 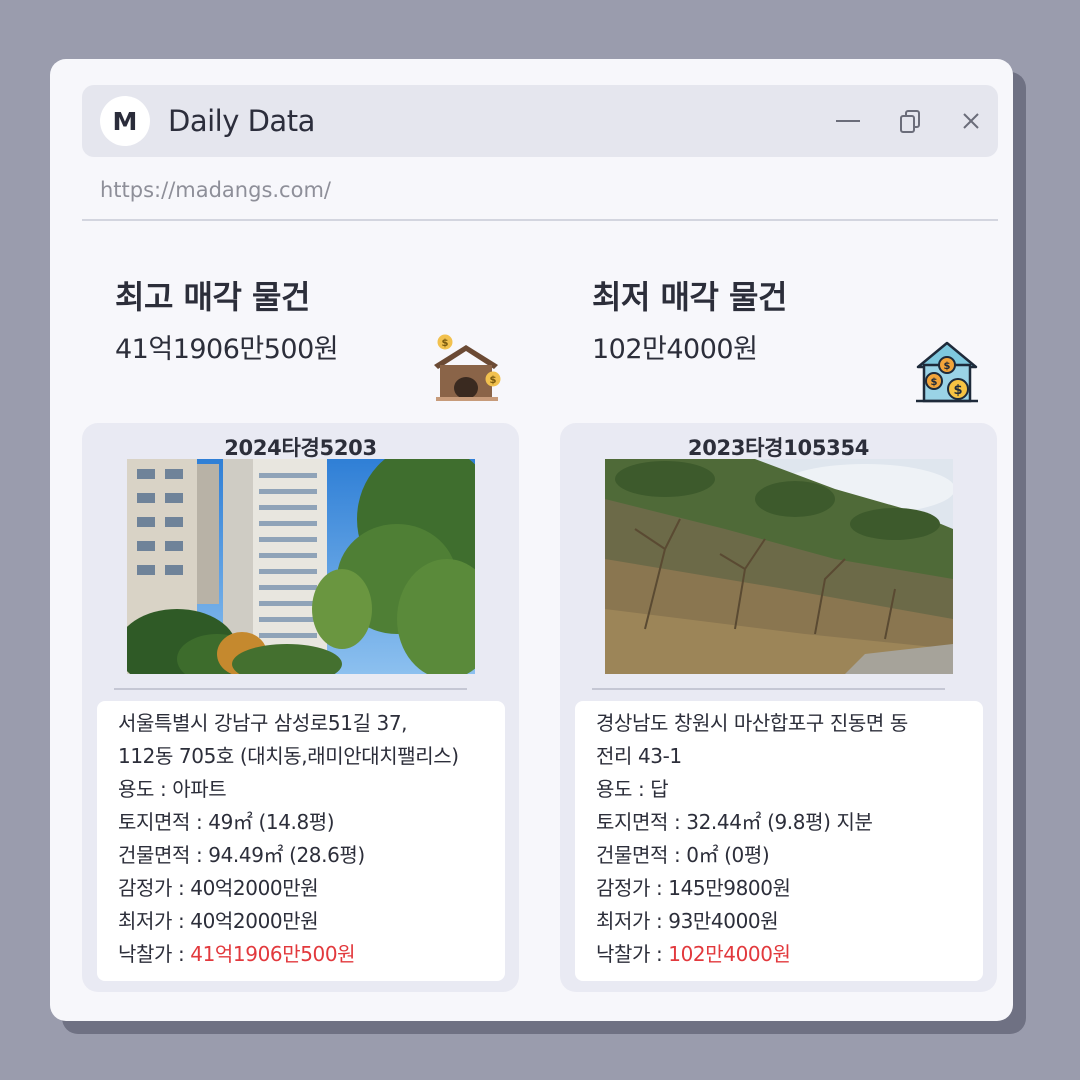 I want to click on usage-value: 아파트, so click(x=199, y=789).